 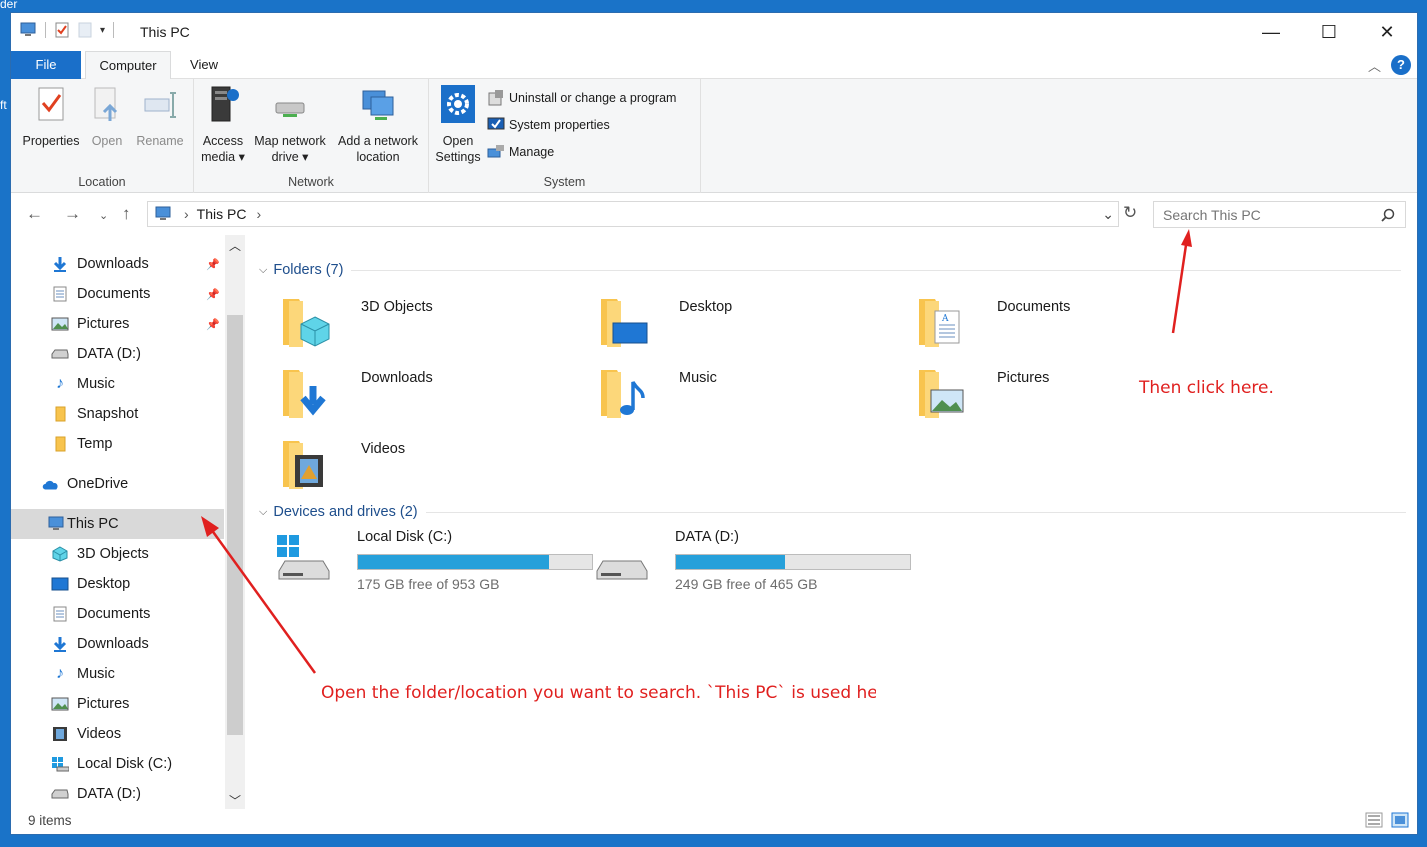 I want to click on item-count: 9 items, so click(x=50, y=820).